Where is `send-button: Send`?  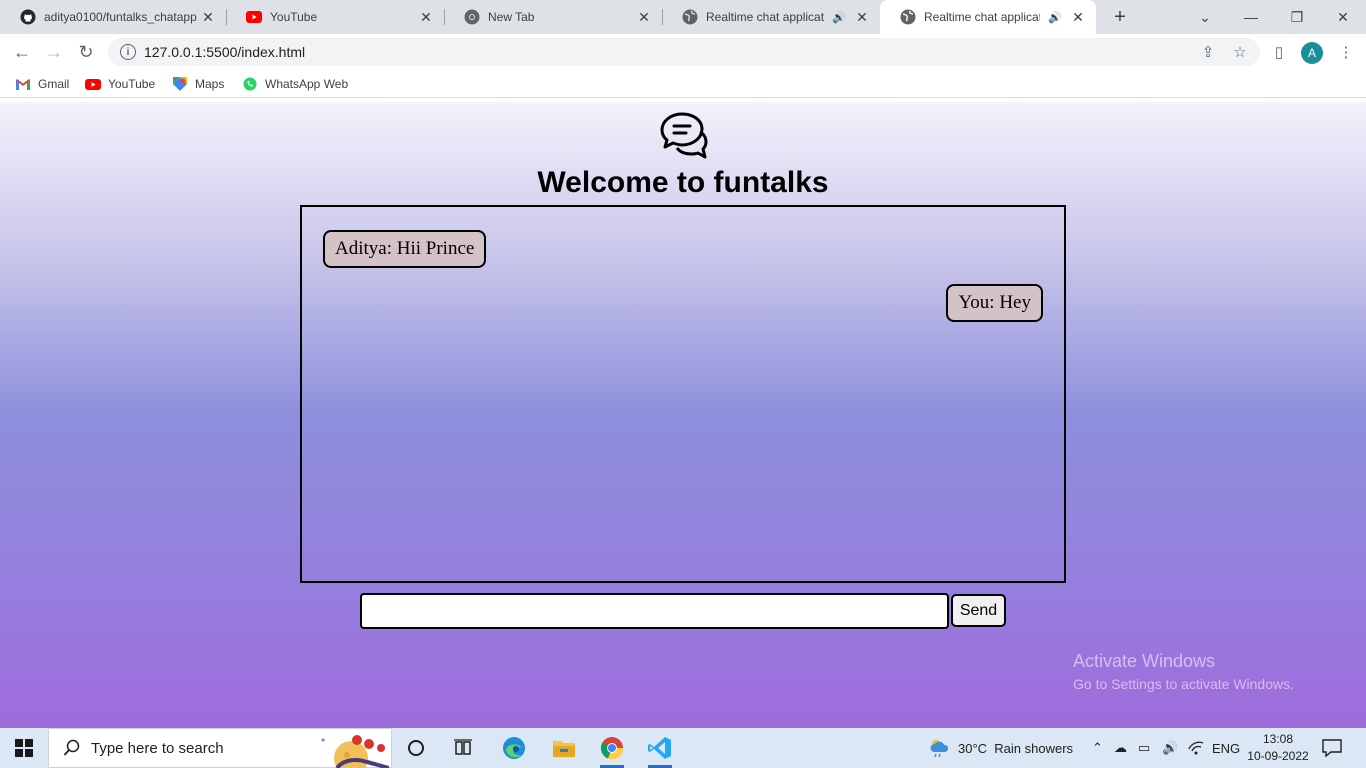
send-button: Send is located at coordinates (978, 610).